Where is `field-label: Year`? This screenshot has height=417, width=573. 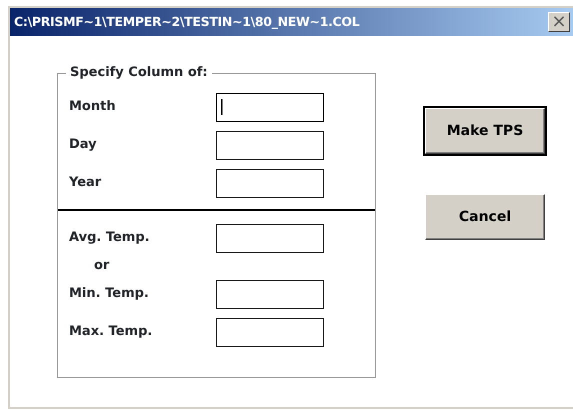
field-label: Year is located at coordinates (85, 183).